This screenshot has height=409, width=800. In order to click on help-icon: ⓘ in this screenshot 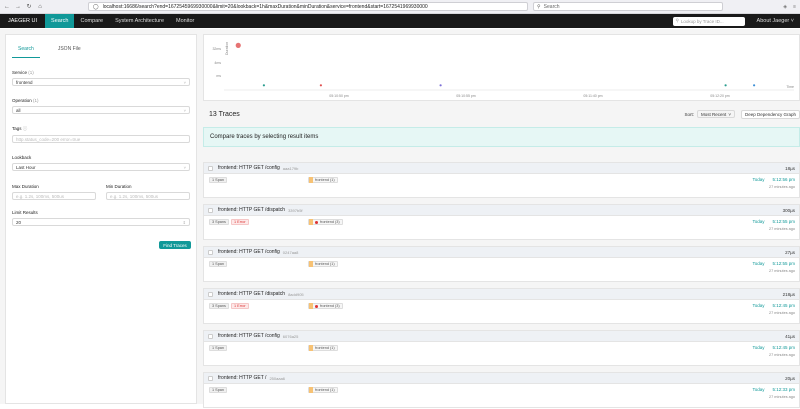, I will do `click(25, 128)`.